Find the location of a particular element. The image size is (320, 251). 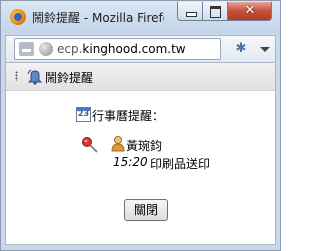

pushpin-icon is located at coordinates (90, 145).